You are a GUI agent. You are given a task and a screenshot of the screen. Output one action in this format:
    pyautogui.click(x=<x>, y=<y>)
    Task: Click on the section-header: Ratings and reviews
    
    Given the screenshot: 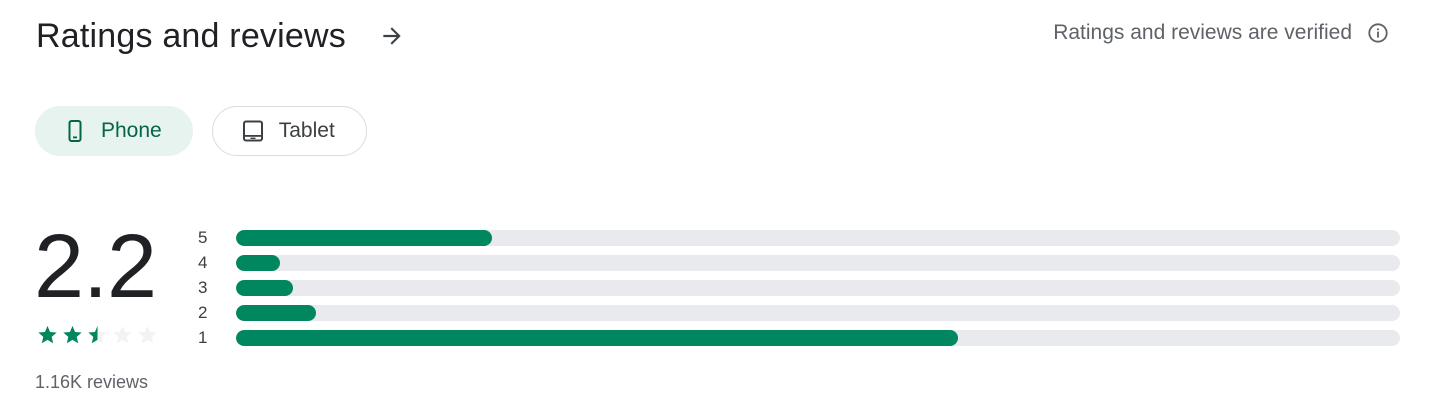 What is the action you would take?
    pyautogui.click(x=222, y=36)
    